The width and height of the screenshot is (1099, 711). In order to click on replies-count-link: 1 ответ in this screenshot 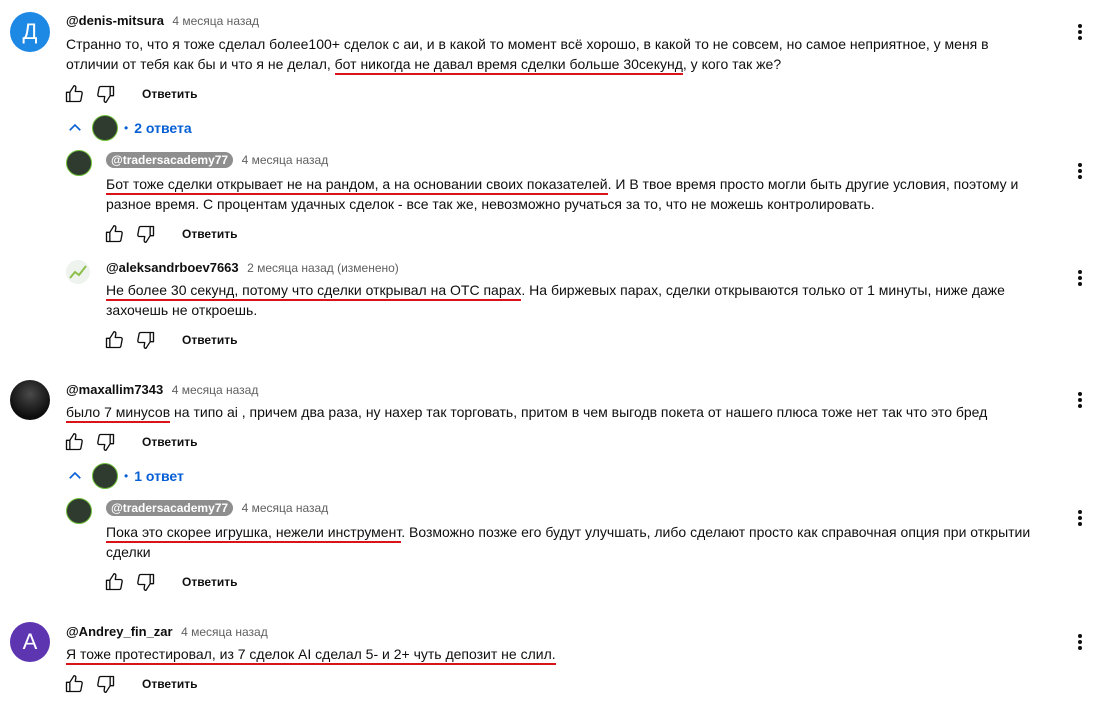, I will do `click(159, 476)`.